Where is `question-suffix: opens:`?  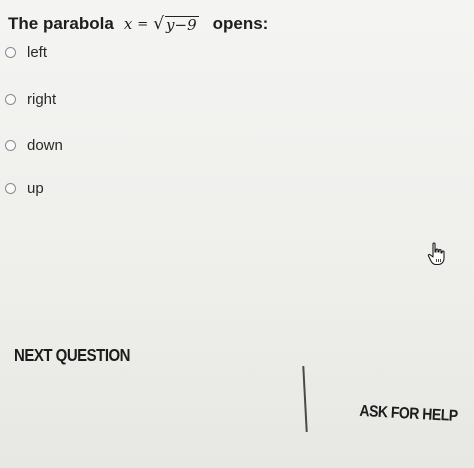 question-suffix: opens: is located at coordinates (240, 23).